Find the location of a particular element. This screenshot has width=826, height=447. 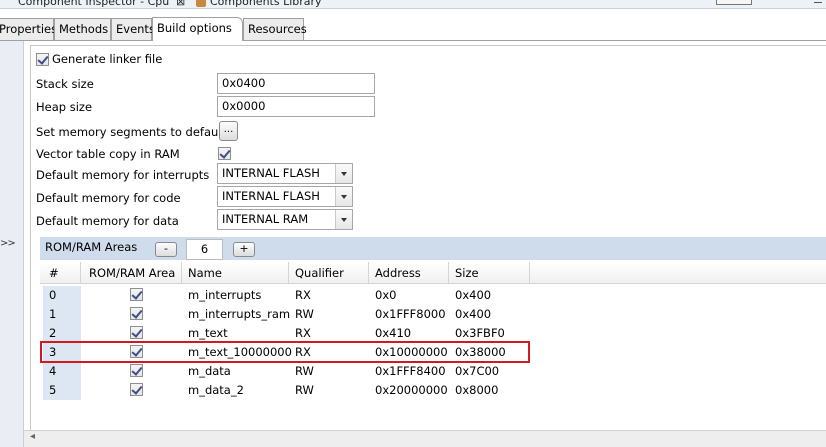

row-highlight-box is located at coordinates (285, 352).